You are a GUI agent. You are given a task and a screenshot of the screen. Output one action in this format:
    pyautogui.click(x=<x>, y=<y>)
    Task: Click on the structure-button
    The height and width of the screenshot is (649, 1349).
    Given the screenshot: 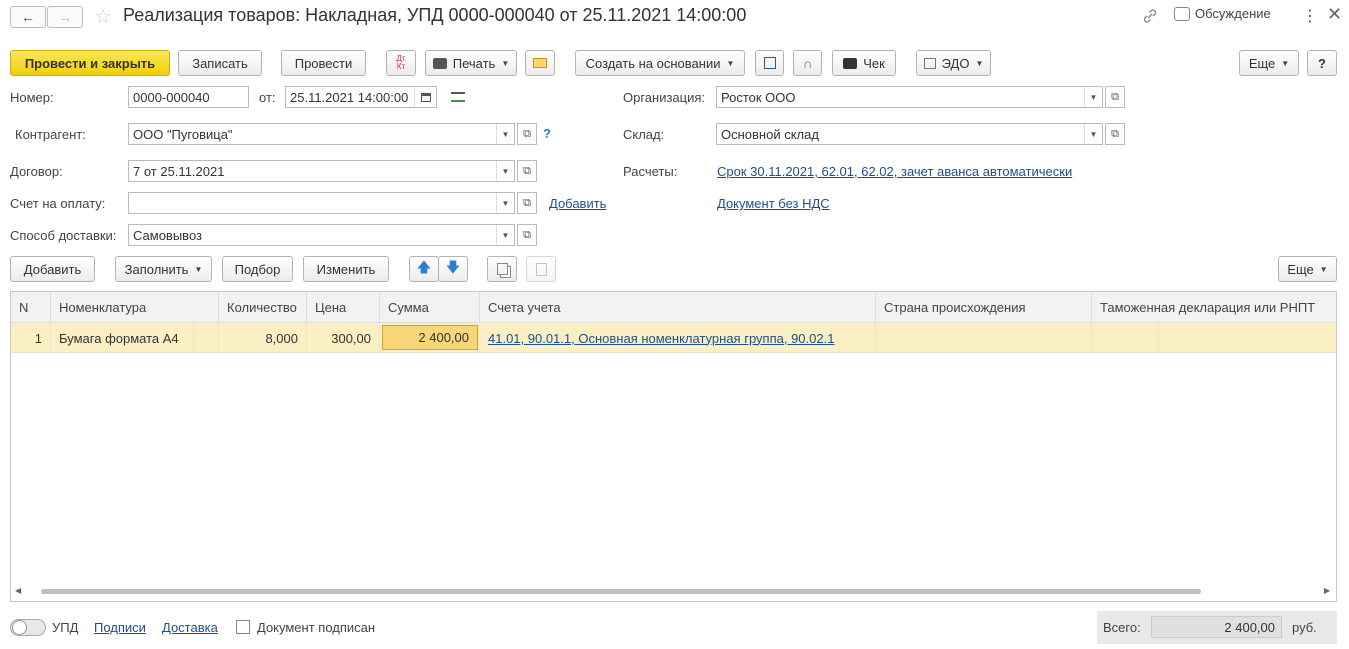 What is the action you would take?
    pyautogui.click(x=769, y=63)
    